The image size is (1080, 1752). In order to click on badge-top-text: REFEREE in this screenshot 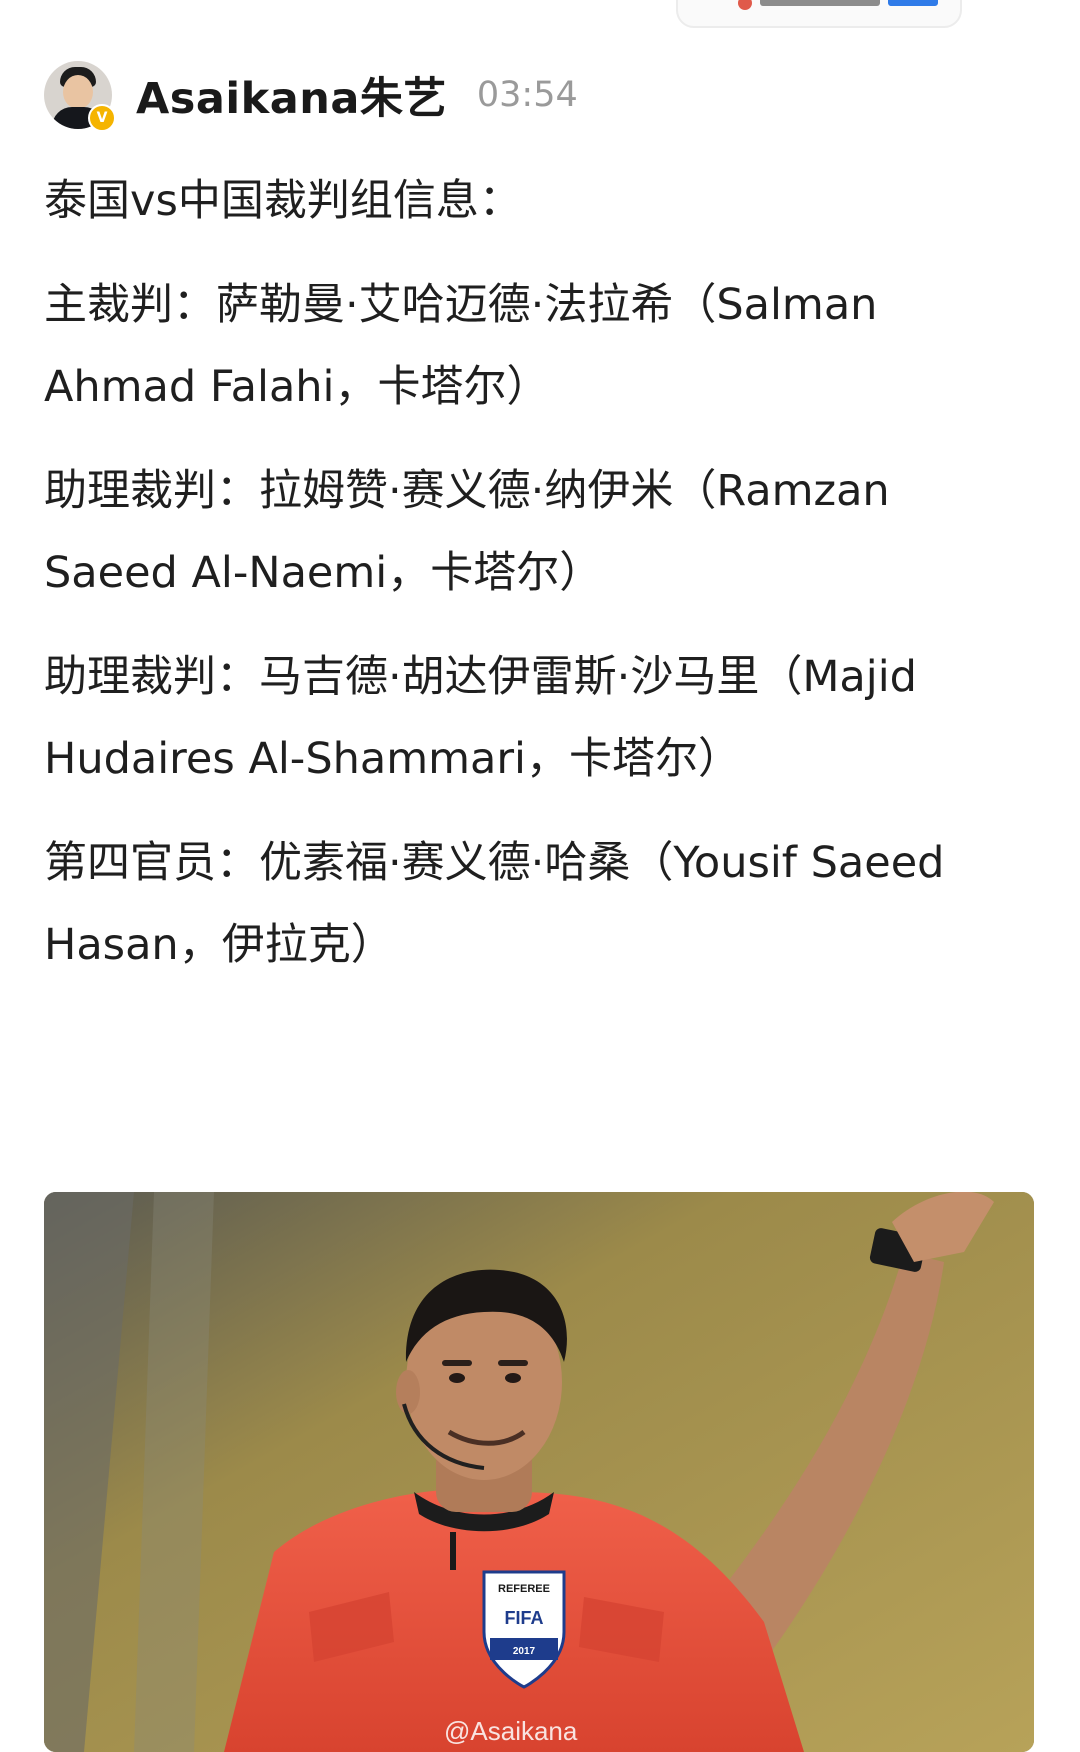, I will do `click(524, 1589)`.